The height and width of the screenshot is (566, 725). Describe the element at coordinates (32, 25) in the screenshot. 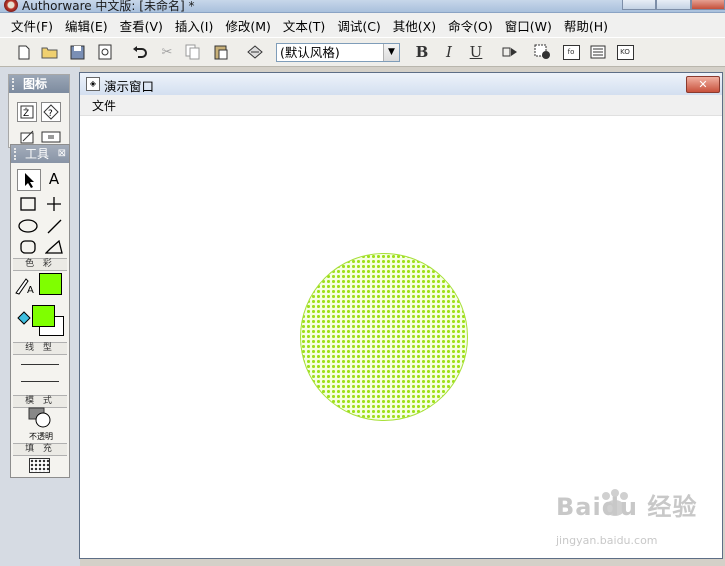

I see `menu-file: 文件(F)` at that location.